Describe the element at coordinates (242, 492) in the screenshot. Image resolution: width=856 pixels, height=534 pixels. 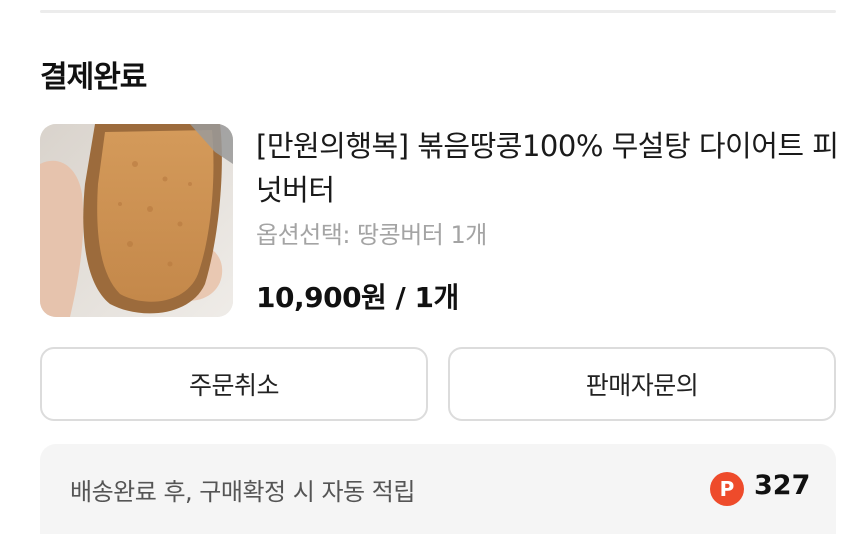
I see `points-description: 배송완료 후, 구매확정 시 자동 적립` at that location.